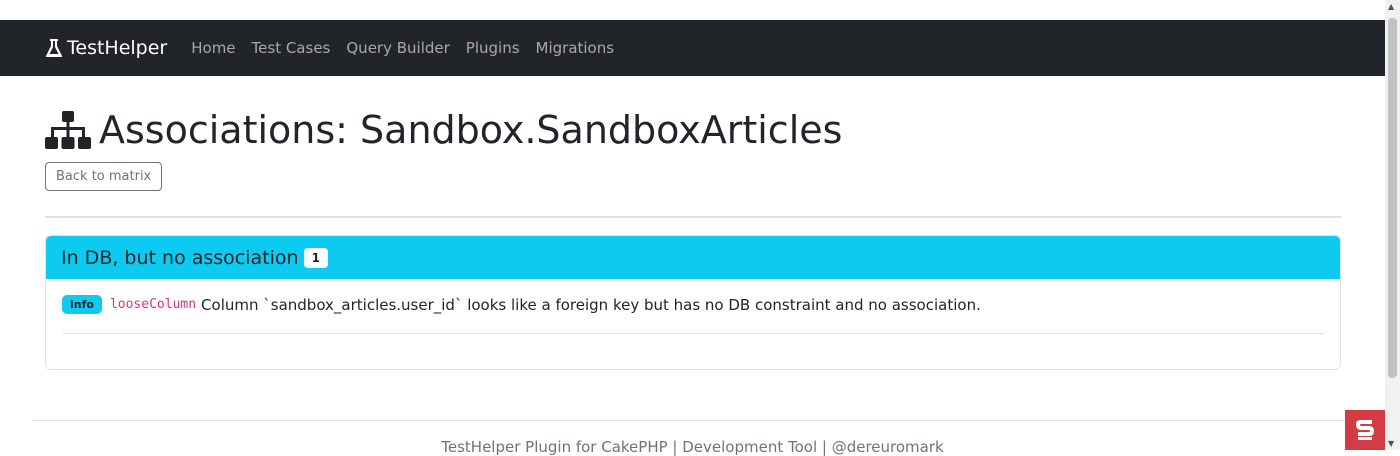 This screenshot has width=1400, height=456. Describe the element at coordinates (693, 333) in the screenshot. I see `issue-divider` at that location.